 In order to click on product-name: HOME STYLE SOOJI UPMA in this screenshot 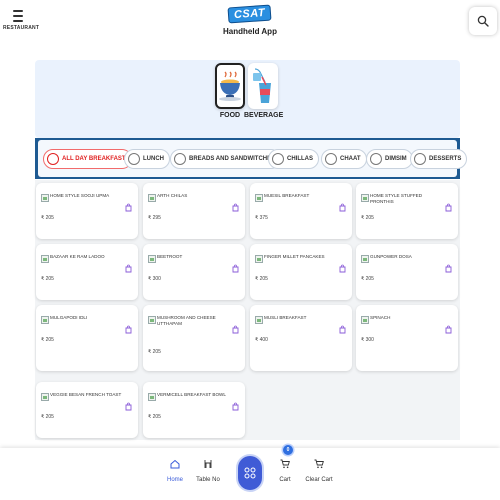, I will do `click(80, 195)`.